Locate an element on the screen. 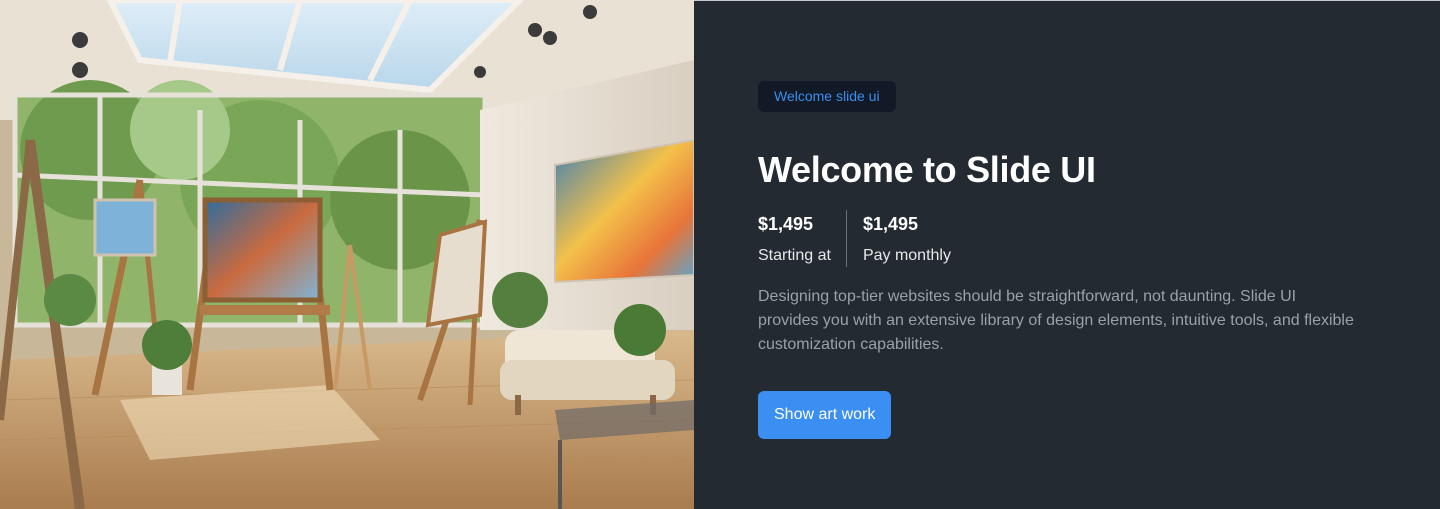  pricing-row: $1,495 Starting at $1,495 Pay monthly is located at coordinates (1068, 238).